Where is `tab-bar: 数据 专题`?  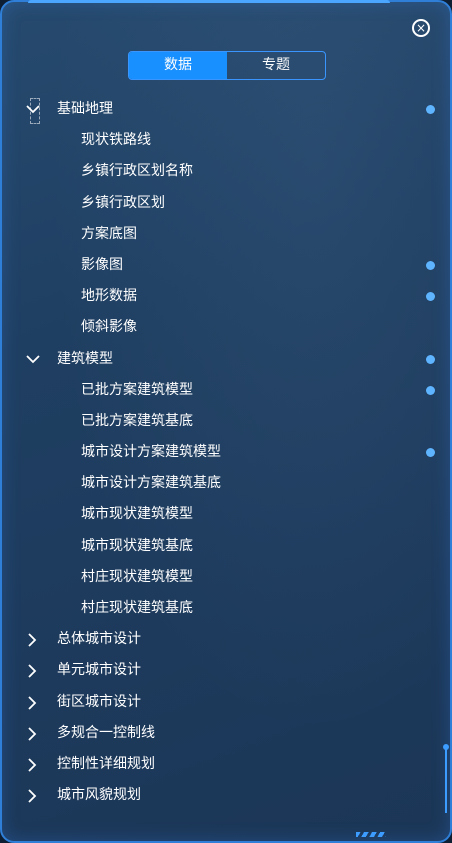
tab-bar: 数据 专题 is located at coordinates (227, 65).